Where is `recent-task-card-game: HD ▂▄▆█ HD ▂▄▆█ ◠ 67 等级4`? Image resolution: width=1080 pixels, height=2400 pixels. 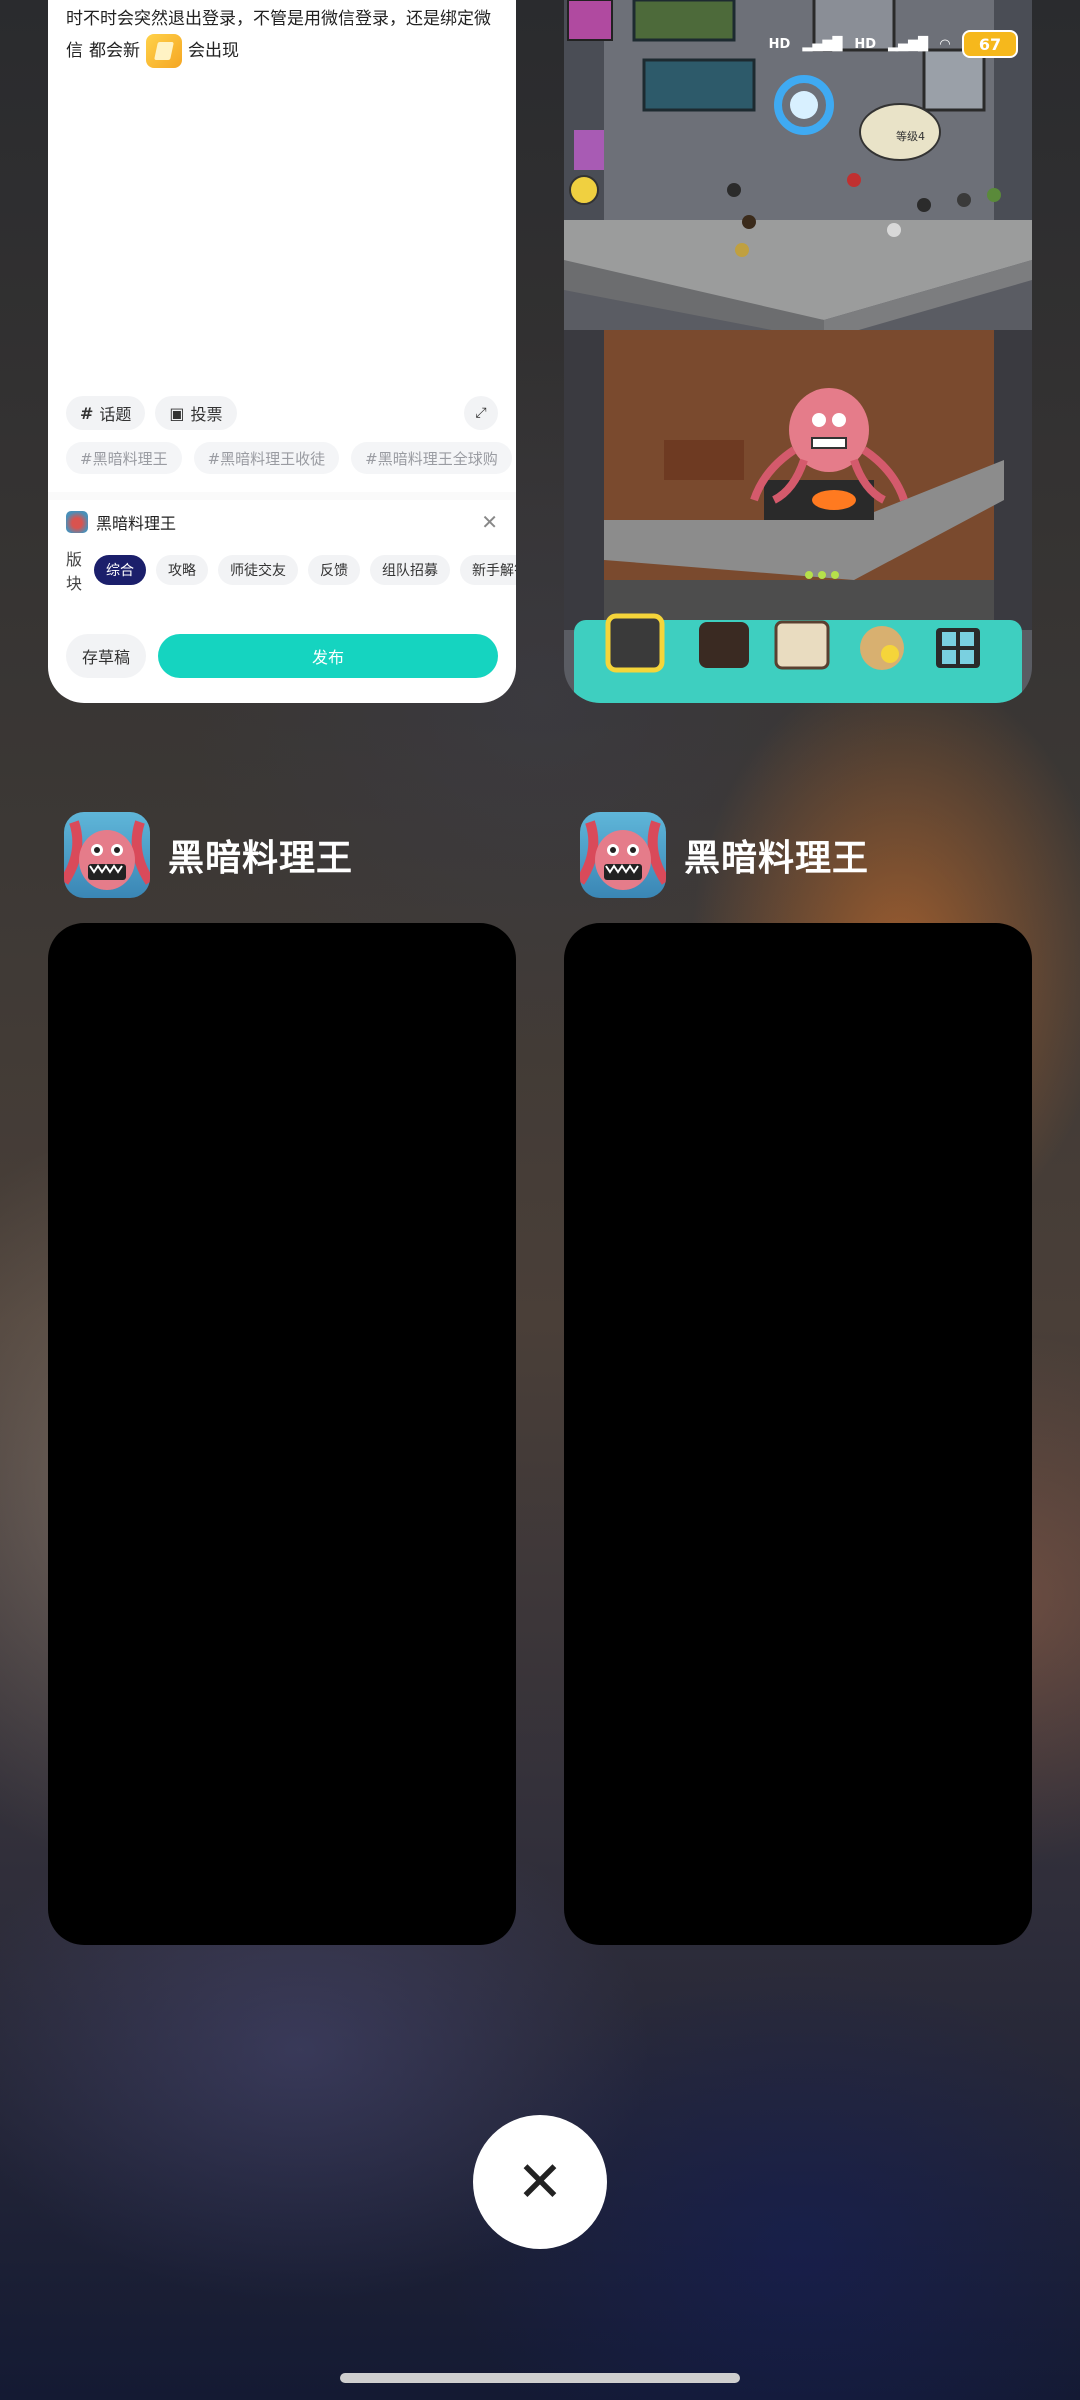 recent-task-card-game: HD ▂▄▆█ HD ▂▄▆█ ◠ 67 等级4 is located at coordinates (798, 351).